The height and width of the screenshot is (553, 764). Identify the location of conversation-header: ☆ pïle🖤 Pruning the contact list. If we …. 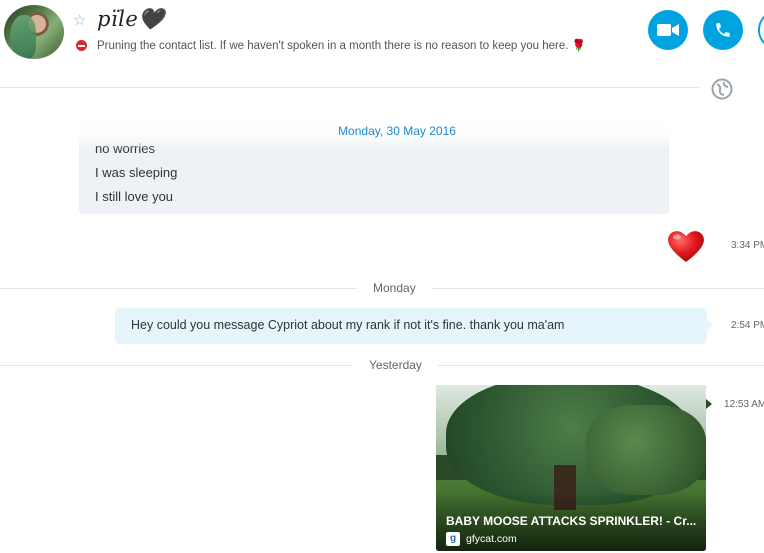
(382, 35).